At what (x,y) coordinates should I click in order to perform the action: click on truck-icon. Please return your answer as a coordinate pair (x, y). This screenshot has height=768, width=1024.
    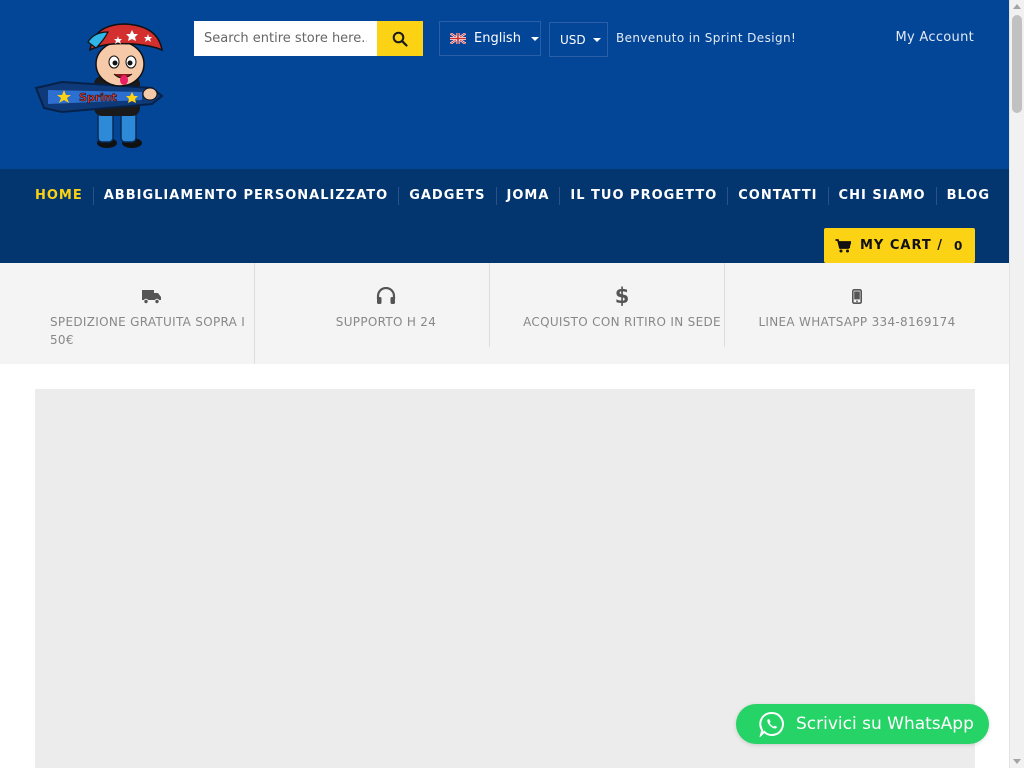
    Looking at the image, I should click on (152, 296).